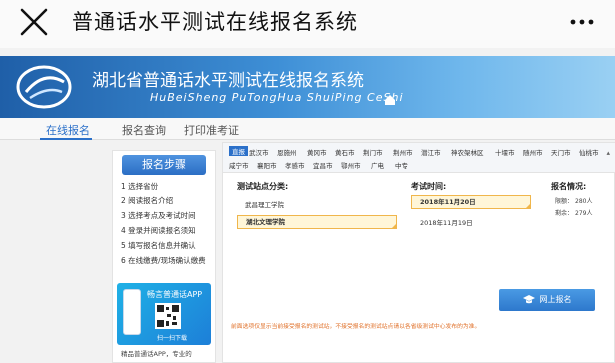 The image size is (615, 363). I want to click on app-ad-title: 畅言普通话APP, so click(175, 294).